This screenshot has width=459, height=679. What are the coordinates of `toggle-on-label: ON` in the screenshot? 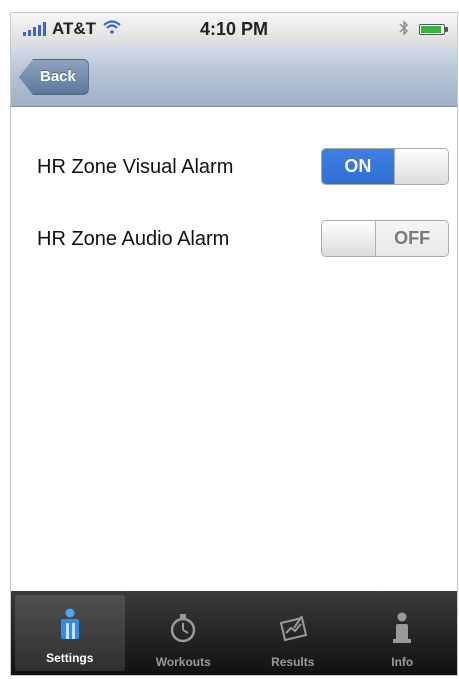 It's located at (358, 166).